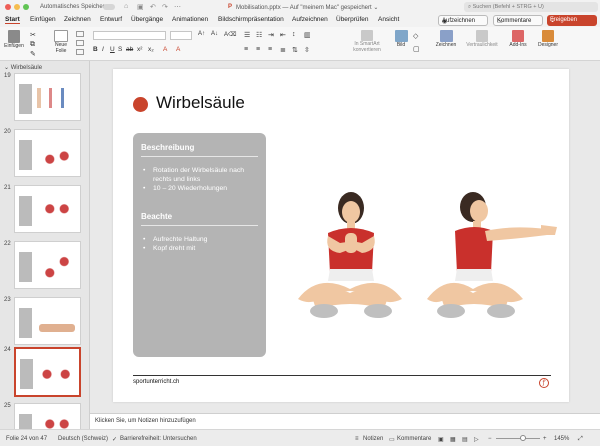  Describe the element at coordinates (139, 49) in the screenshot. I see `superscript-icon: x²` at that location.